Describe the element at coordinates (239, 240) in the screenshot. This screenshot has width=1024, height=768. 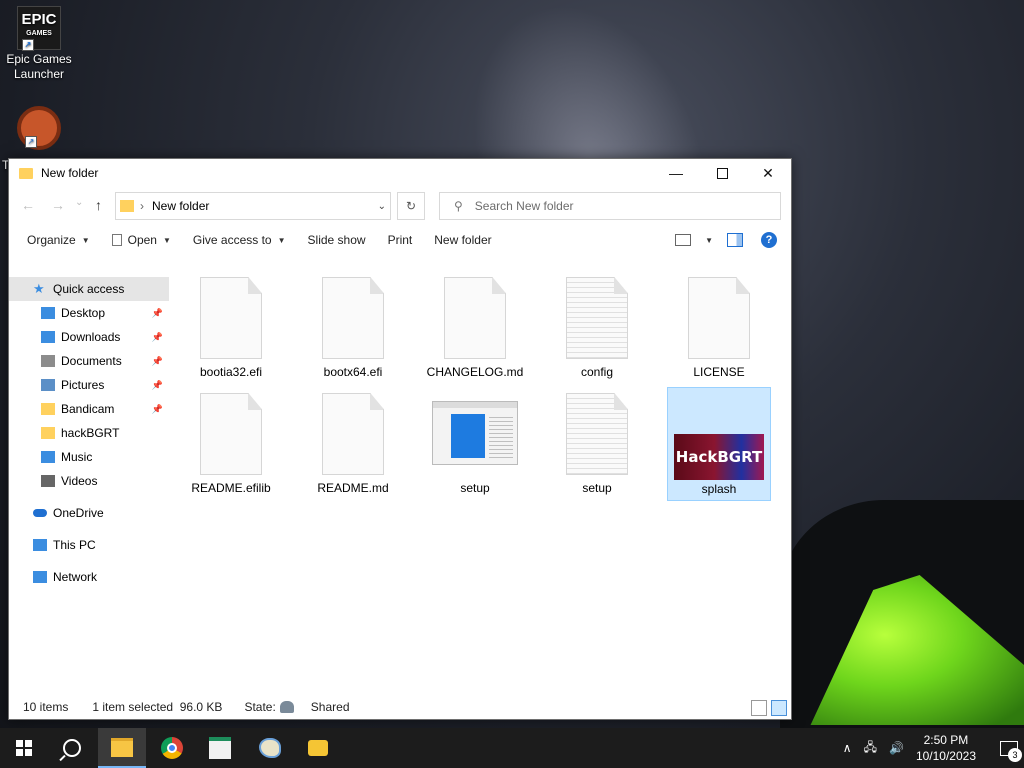
I see `give-access-button: Give access to ▼` at that location.